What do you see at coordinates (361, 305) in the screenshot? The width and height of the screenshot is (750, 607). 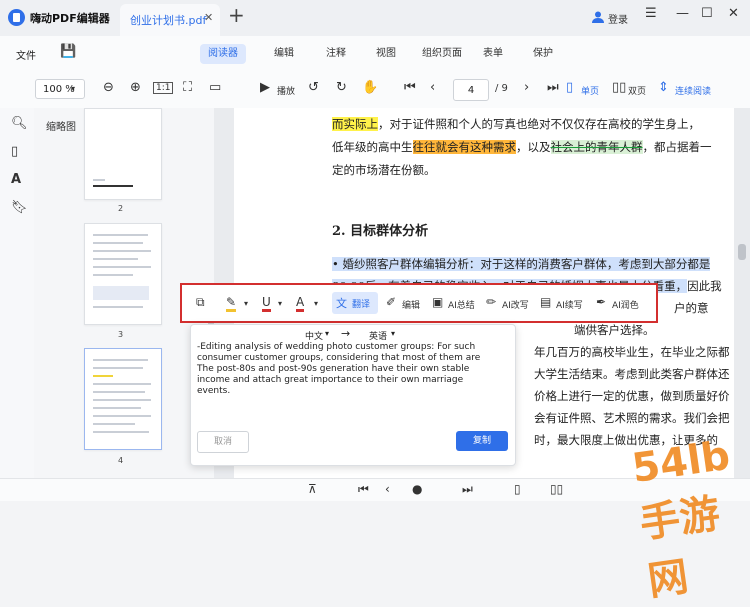 I see `translate-label: 翻译` at bounding box center [361, 305].